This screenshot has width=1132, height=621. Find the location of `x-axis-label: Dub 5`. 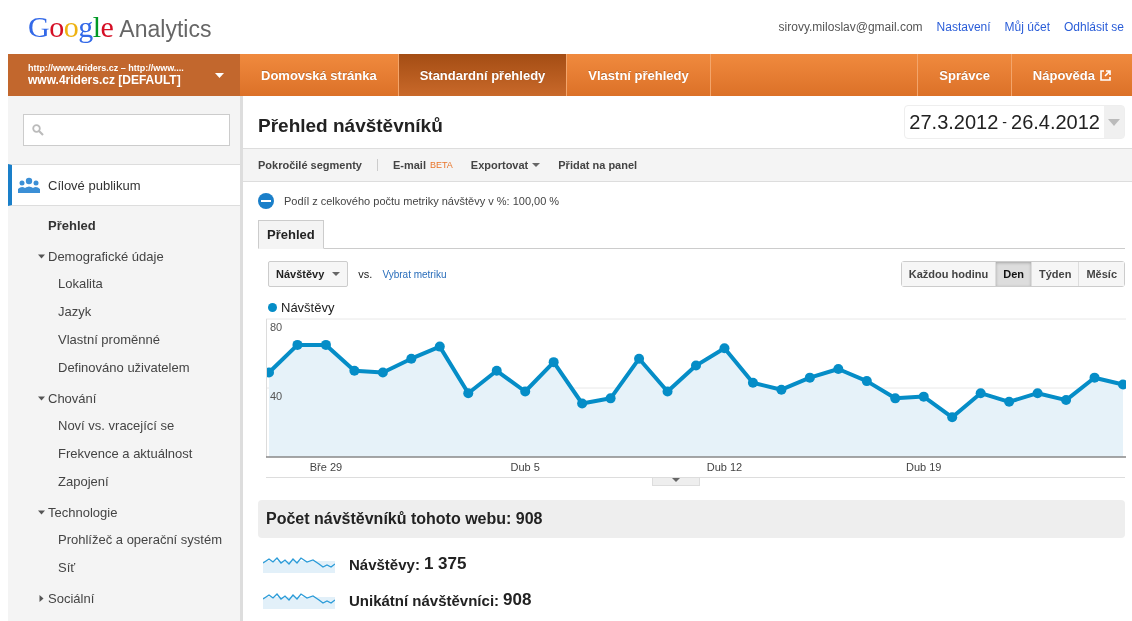

x-axis-label: Dub 5 is located at coordinates (525, 467).